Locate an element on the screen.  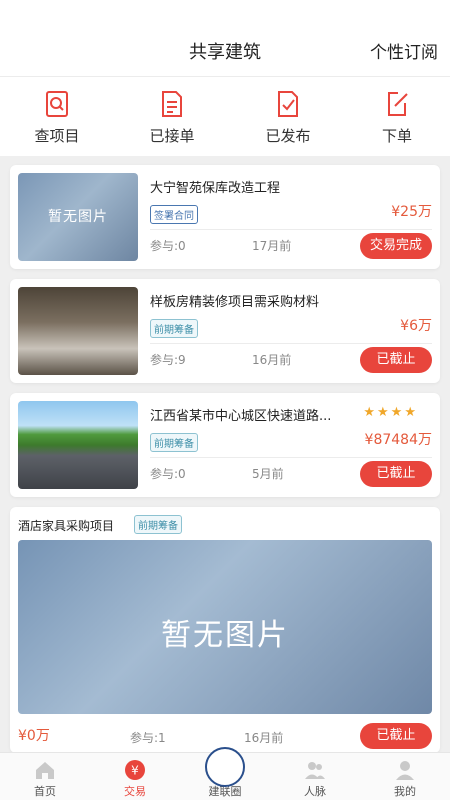
globe-logo-icon is located at coordinates (225, 767).